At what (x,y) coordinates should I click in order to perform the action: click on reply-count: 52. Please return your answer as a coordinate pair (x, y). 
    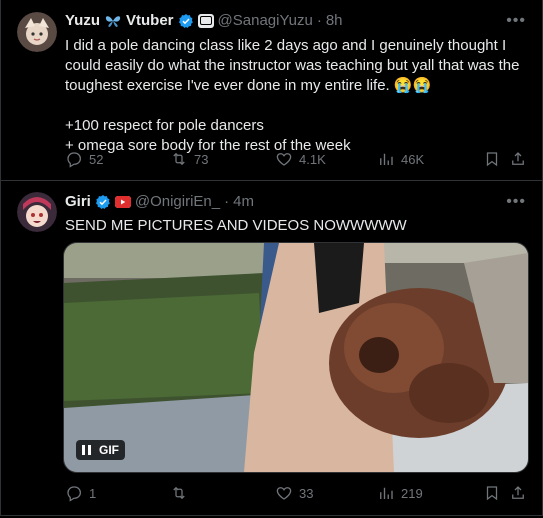
    Looking at the image, I should click on (96, 159).